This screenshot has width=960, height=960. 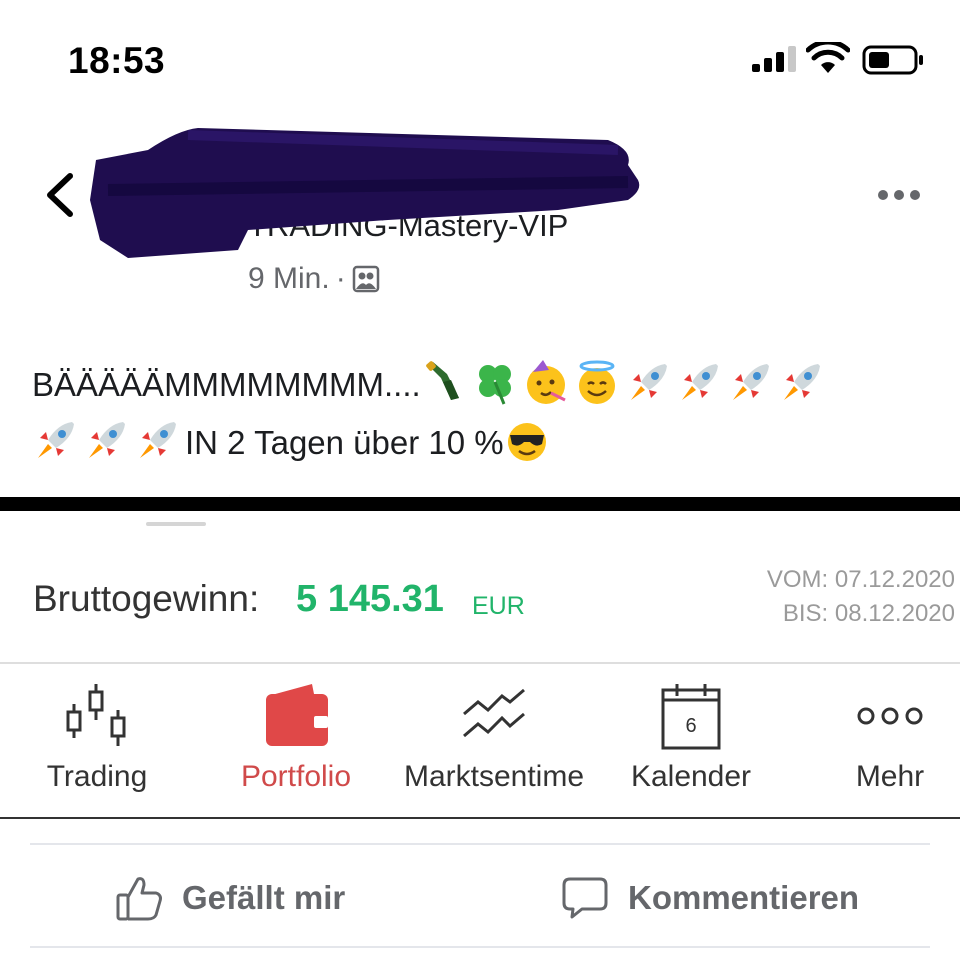 What do you see at coordinates (899, 195) in the screenshot?
I see `more-options-icon` at bounding box center [899, 195].